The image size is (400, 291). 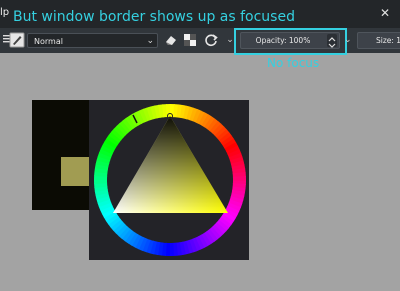 I want to click on foreground-color-swatch, so click(x=60, y=155).